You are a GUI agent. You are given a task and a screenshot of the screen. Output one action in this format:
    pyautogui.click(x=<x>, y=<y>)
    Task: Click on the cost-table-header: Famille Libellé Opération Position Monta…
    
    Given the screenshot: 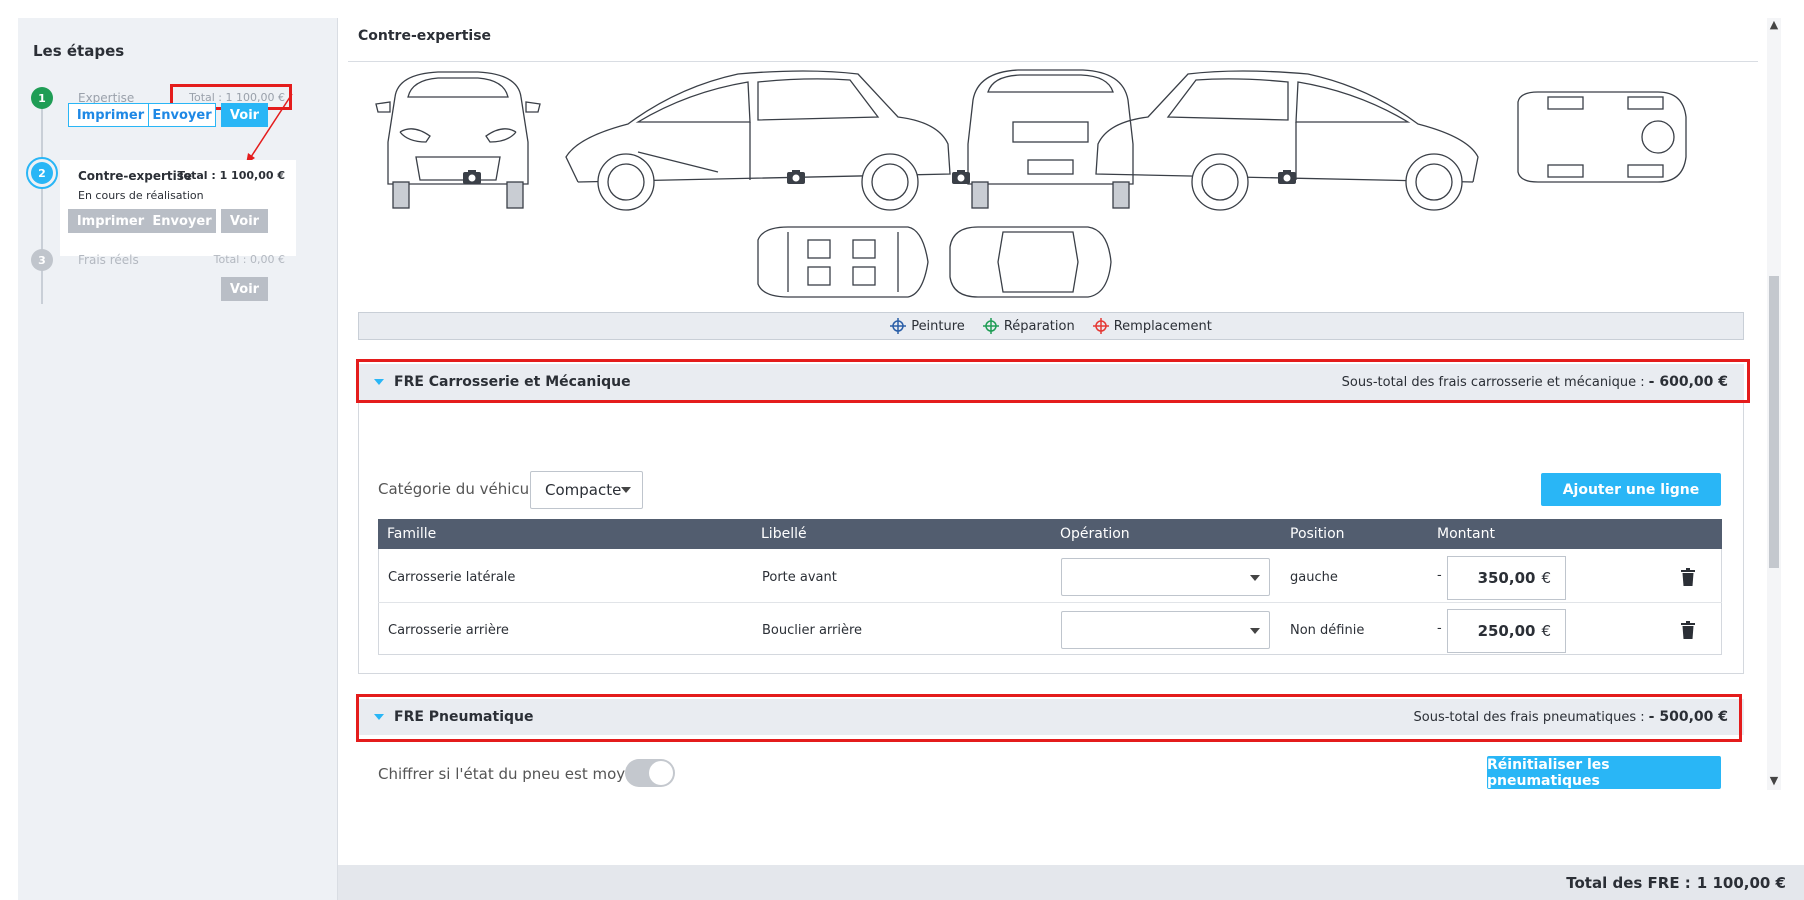 What is the action you would take?
    pyautogui.click(x=1050, y=534)
    